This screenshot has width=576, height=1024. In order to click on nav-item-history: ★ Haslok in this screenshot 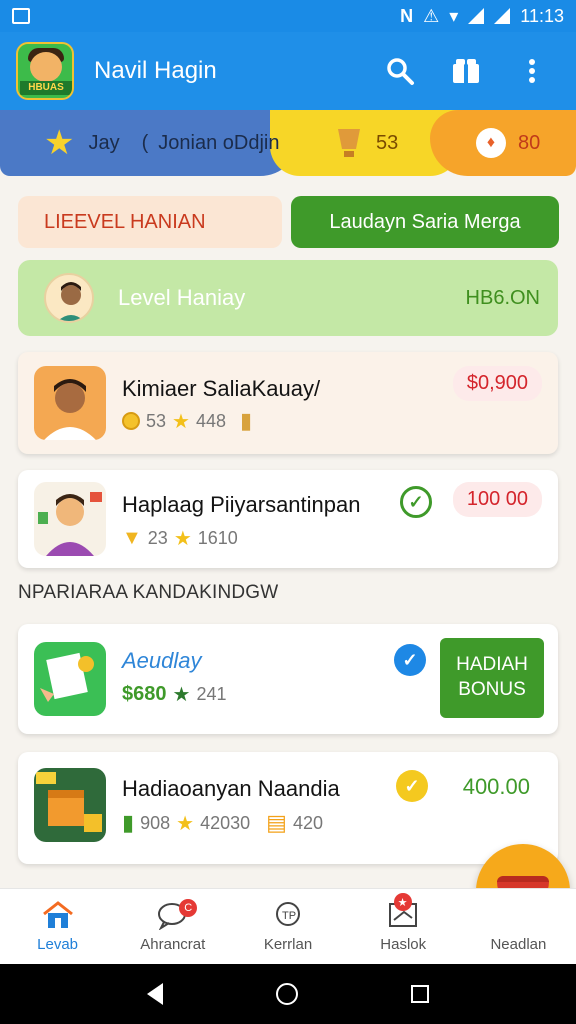, I will do `click(403, 926)`.